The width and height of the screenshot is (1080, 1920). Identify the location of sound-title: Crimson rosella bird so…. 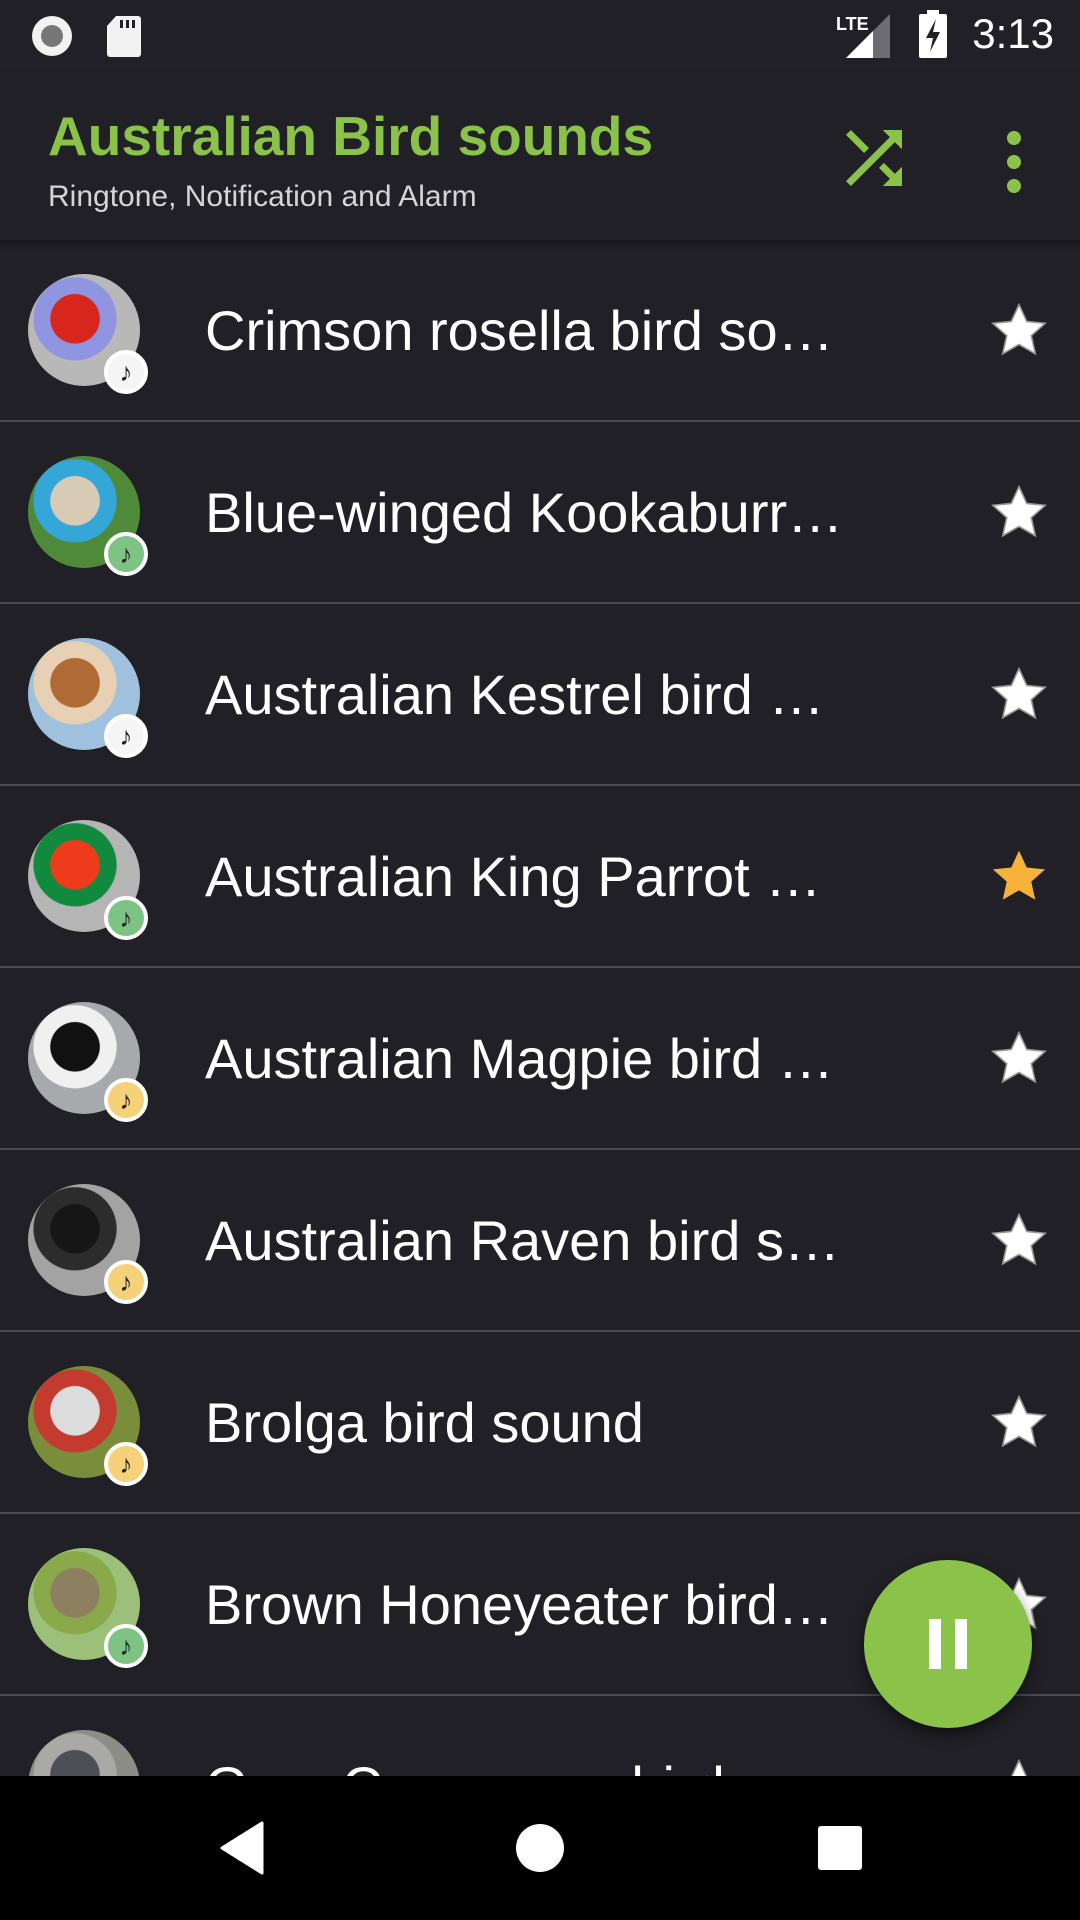
(519, 330).